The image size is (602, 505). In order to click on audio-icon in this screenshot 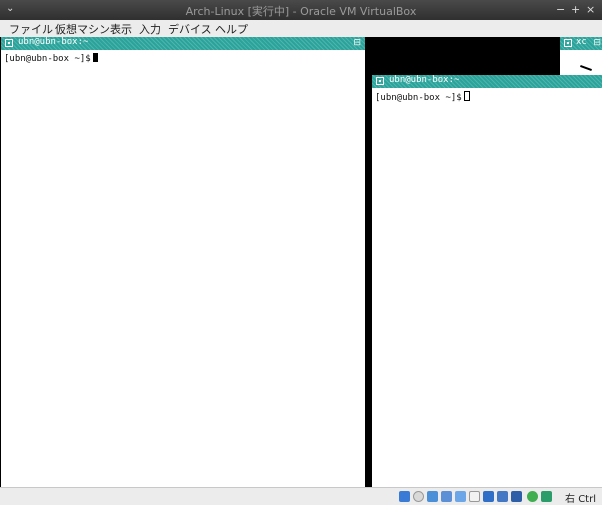, I will do `click(432, 496)`.